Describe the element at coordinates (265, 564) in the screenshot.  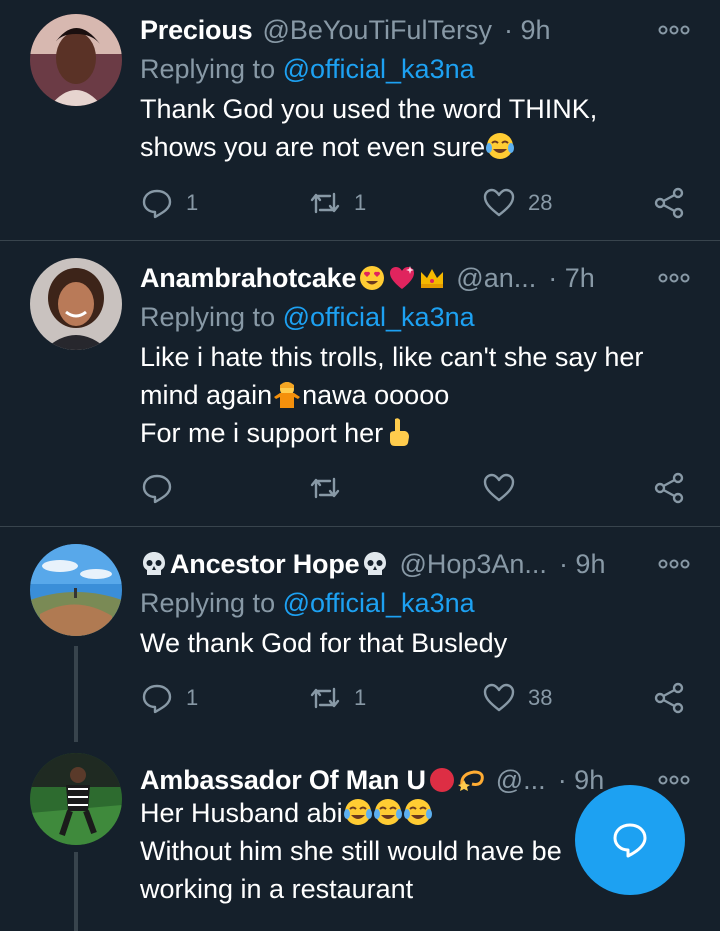
I see `display-name: Ancestor Hope` at that location.